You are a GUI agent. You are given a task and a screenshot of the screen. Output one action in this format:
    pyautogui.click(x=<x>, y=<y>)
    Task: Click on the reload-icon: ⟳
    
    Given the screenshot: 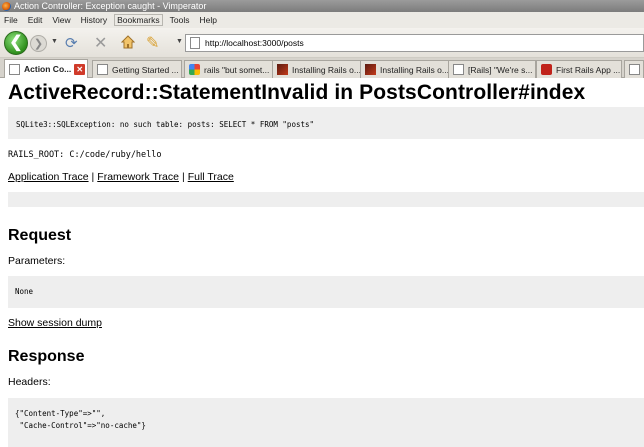 What is the action you would take?
    pyautogui.click(x=71, y=43)
    